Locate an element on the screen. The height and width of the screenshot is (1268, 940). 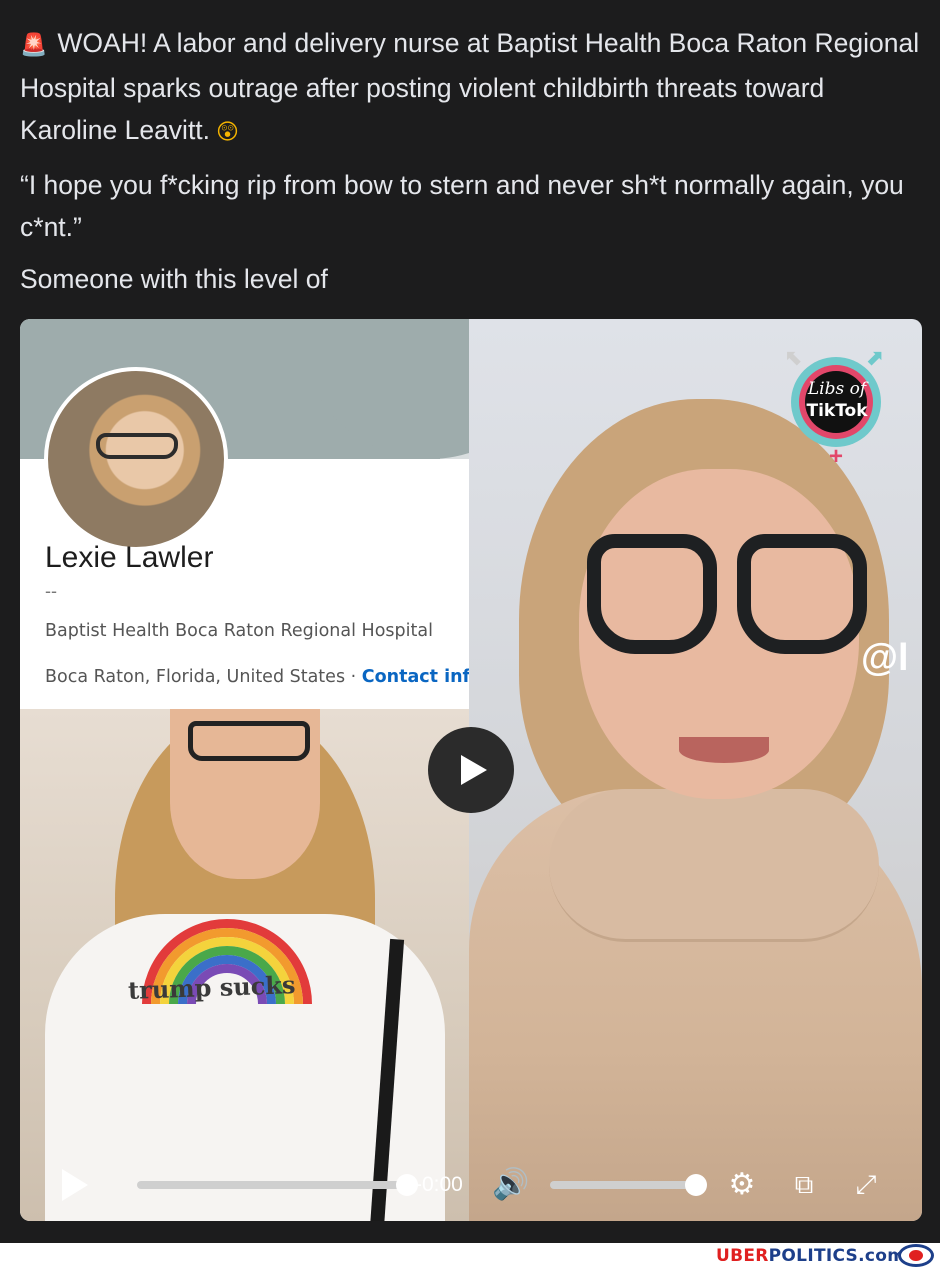
frame-lens-right is located at coordinates (802, 594).